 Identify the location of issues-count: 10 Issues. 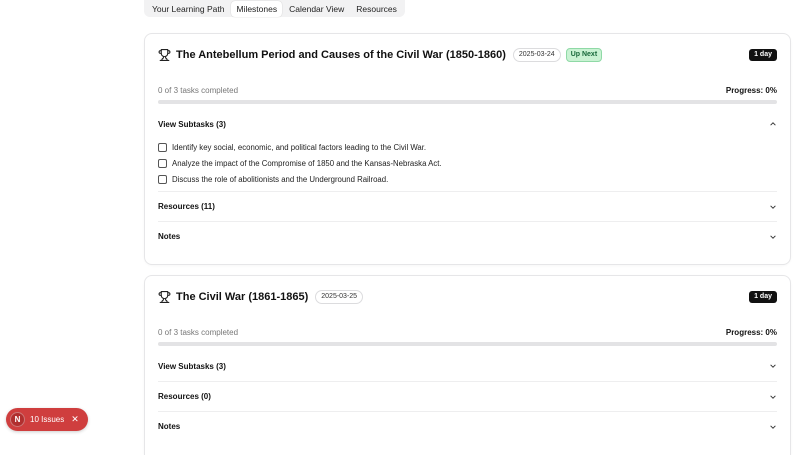
(47, 419).